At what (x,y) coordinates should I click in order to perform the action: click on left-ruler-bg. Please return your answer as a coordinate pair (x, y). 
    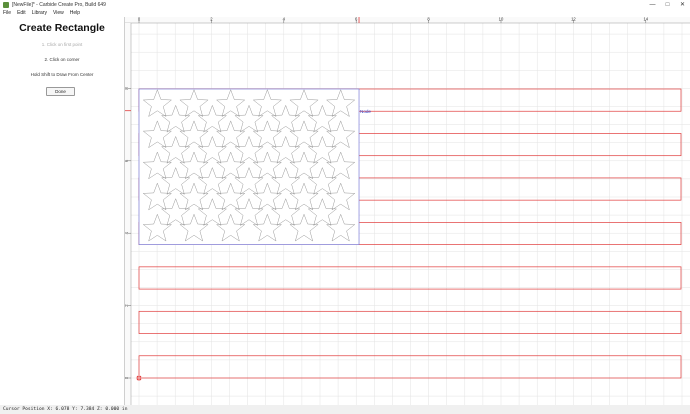
    Looking at the image, I should click on (128, 214).